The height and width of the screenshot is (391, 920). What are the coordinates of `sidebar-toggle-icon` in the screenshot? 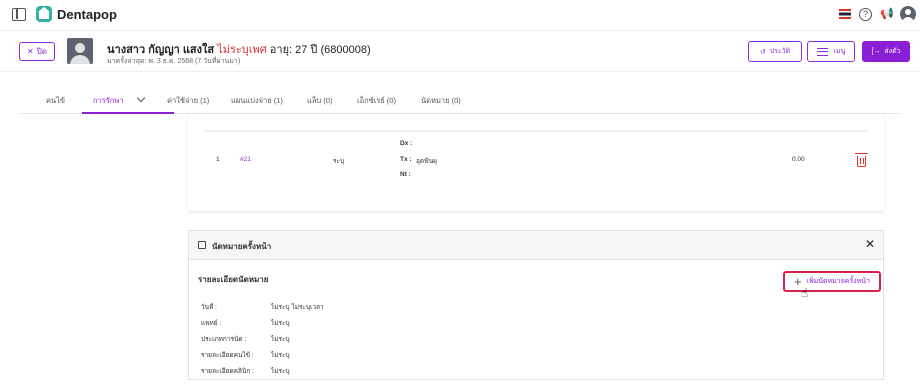 It's located at (19, 14).